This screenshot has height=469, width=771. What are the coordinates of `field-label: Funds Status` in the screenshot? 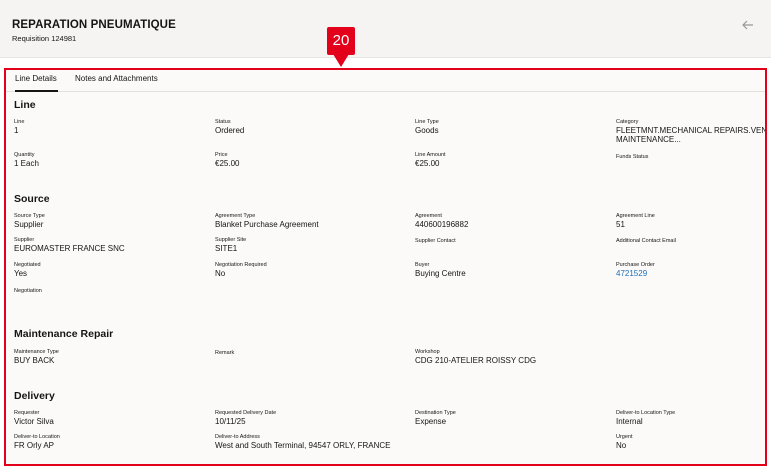 It's located at (632, 157).